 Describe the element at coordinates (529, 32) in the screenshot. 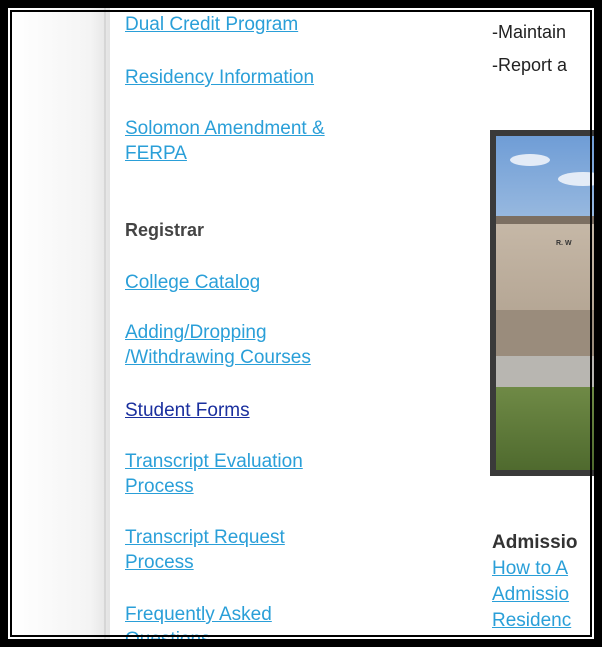

I see `bullet-maintain: -Maintain` at that location.